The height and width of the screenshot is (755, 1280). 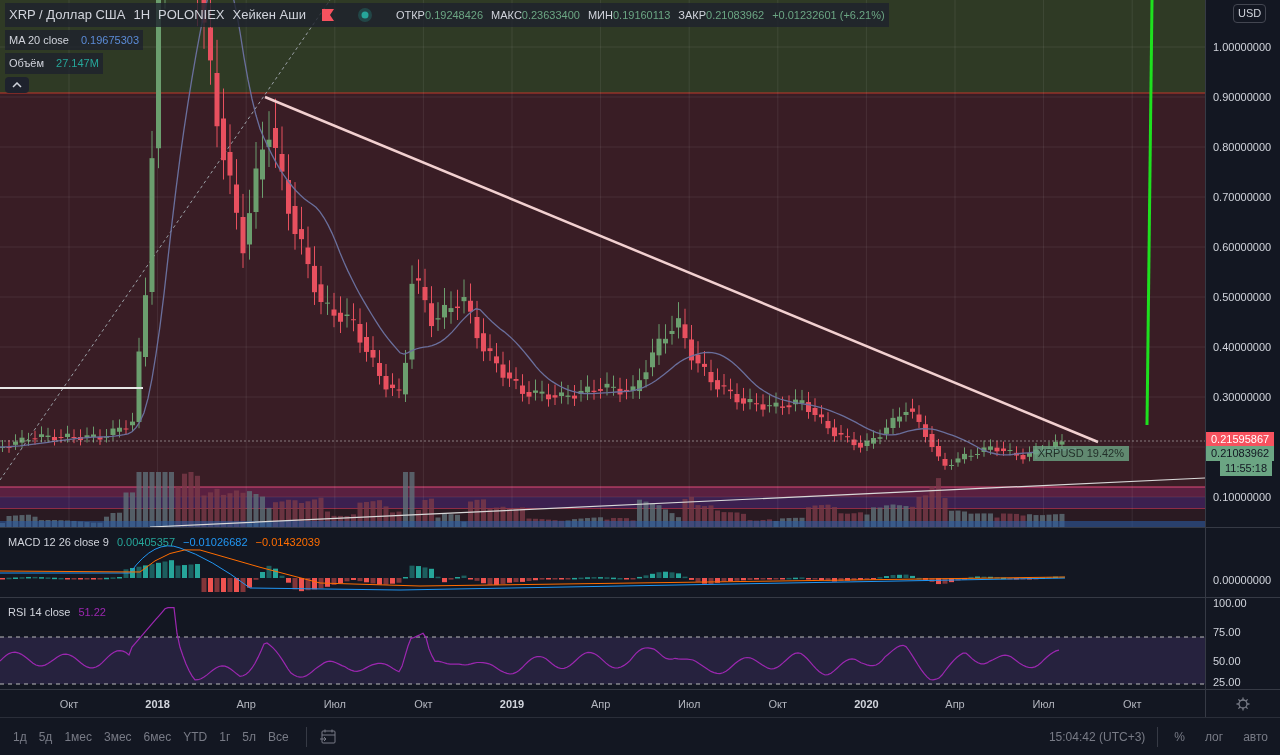 I want to click on price-tick: 0.80000000, so click(x=1242, y=147).